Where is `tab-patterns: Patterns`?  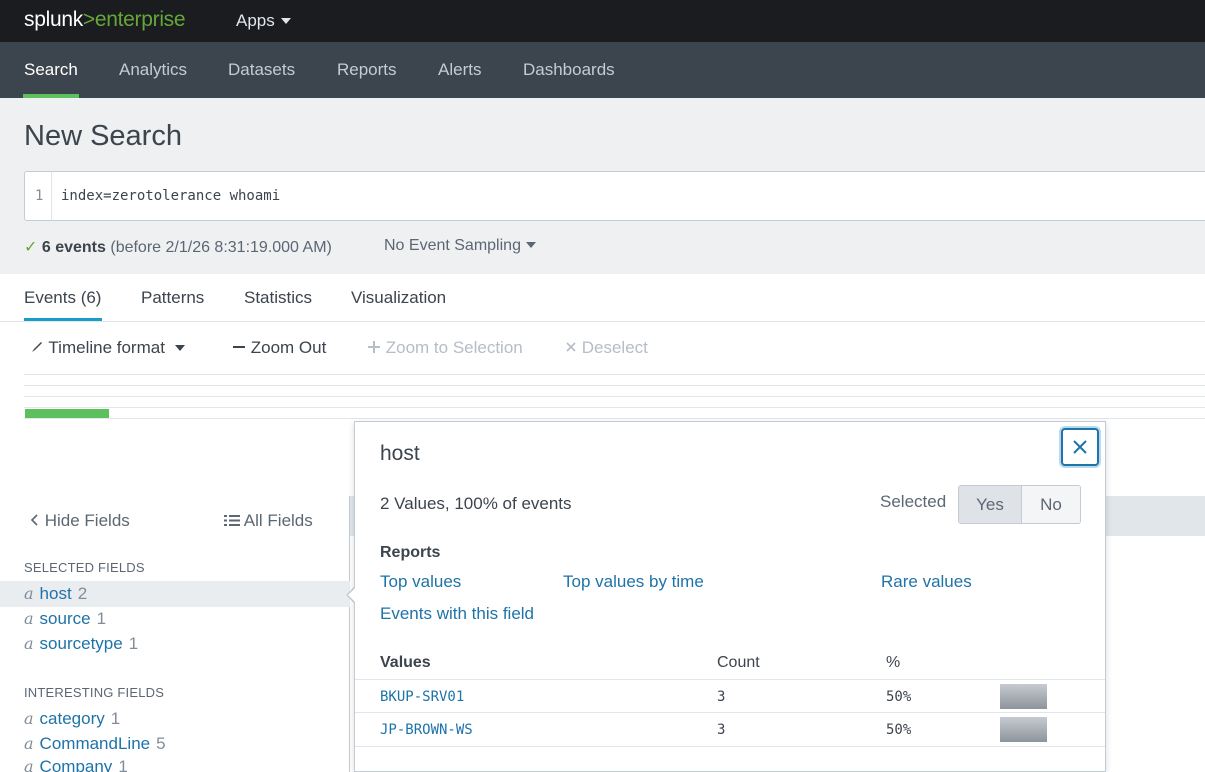 tab-patterns: Patterns is located at coordinates (172, 298).